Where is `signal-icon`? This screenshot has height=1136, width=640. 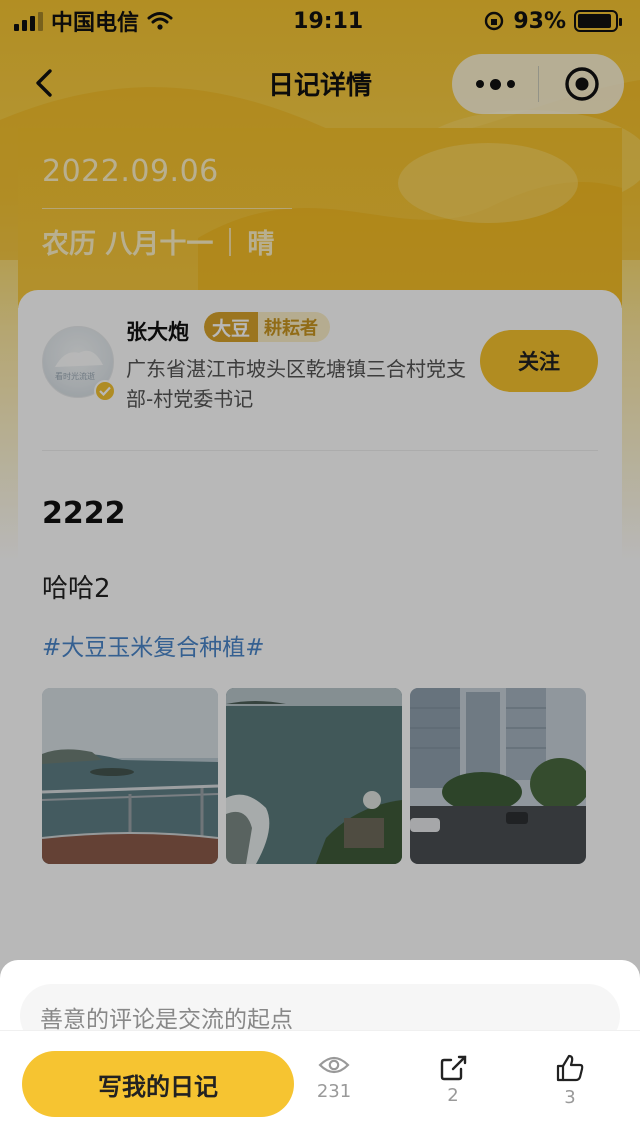
signal-icon is located at coordinates (28, 21).